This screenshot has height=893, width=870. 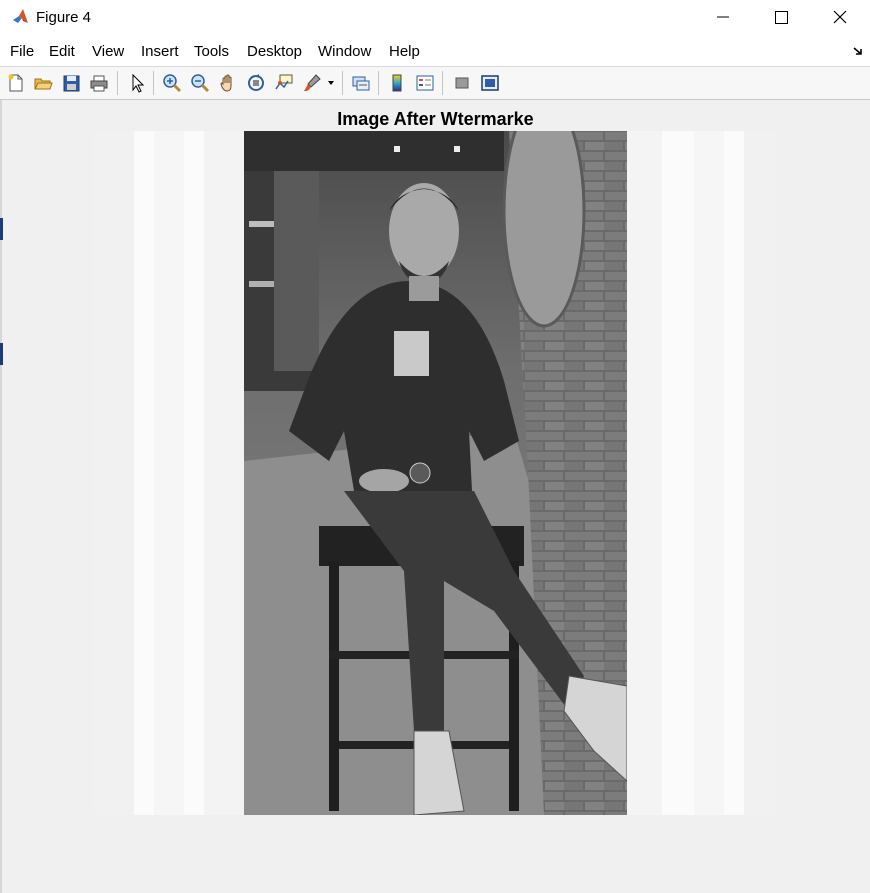 I want to click on open-file-icon, so click(x=43, y=83).